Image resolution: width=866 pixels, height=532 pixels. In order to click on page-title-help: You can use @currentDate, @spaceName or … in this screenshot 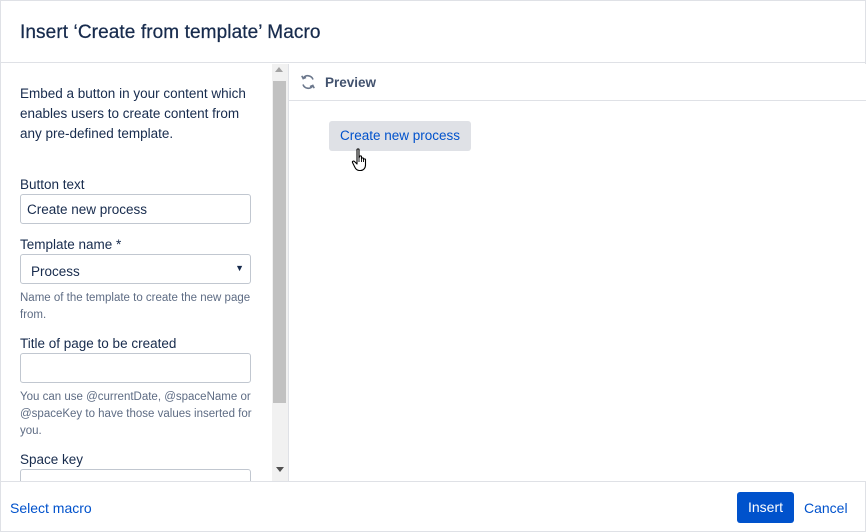, I will do `click(136, 414)`.